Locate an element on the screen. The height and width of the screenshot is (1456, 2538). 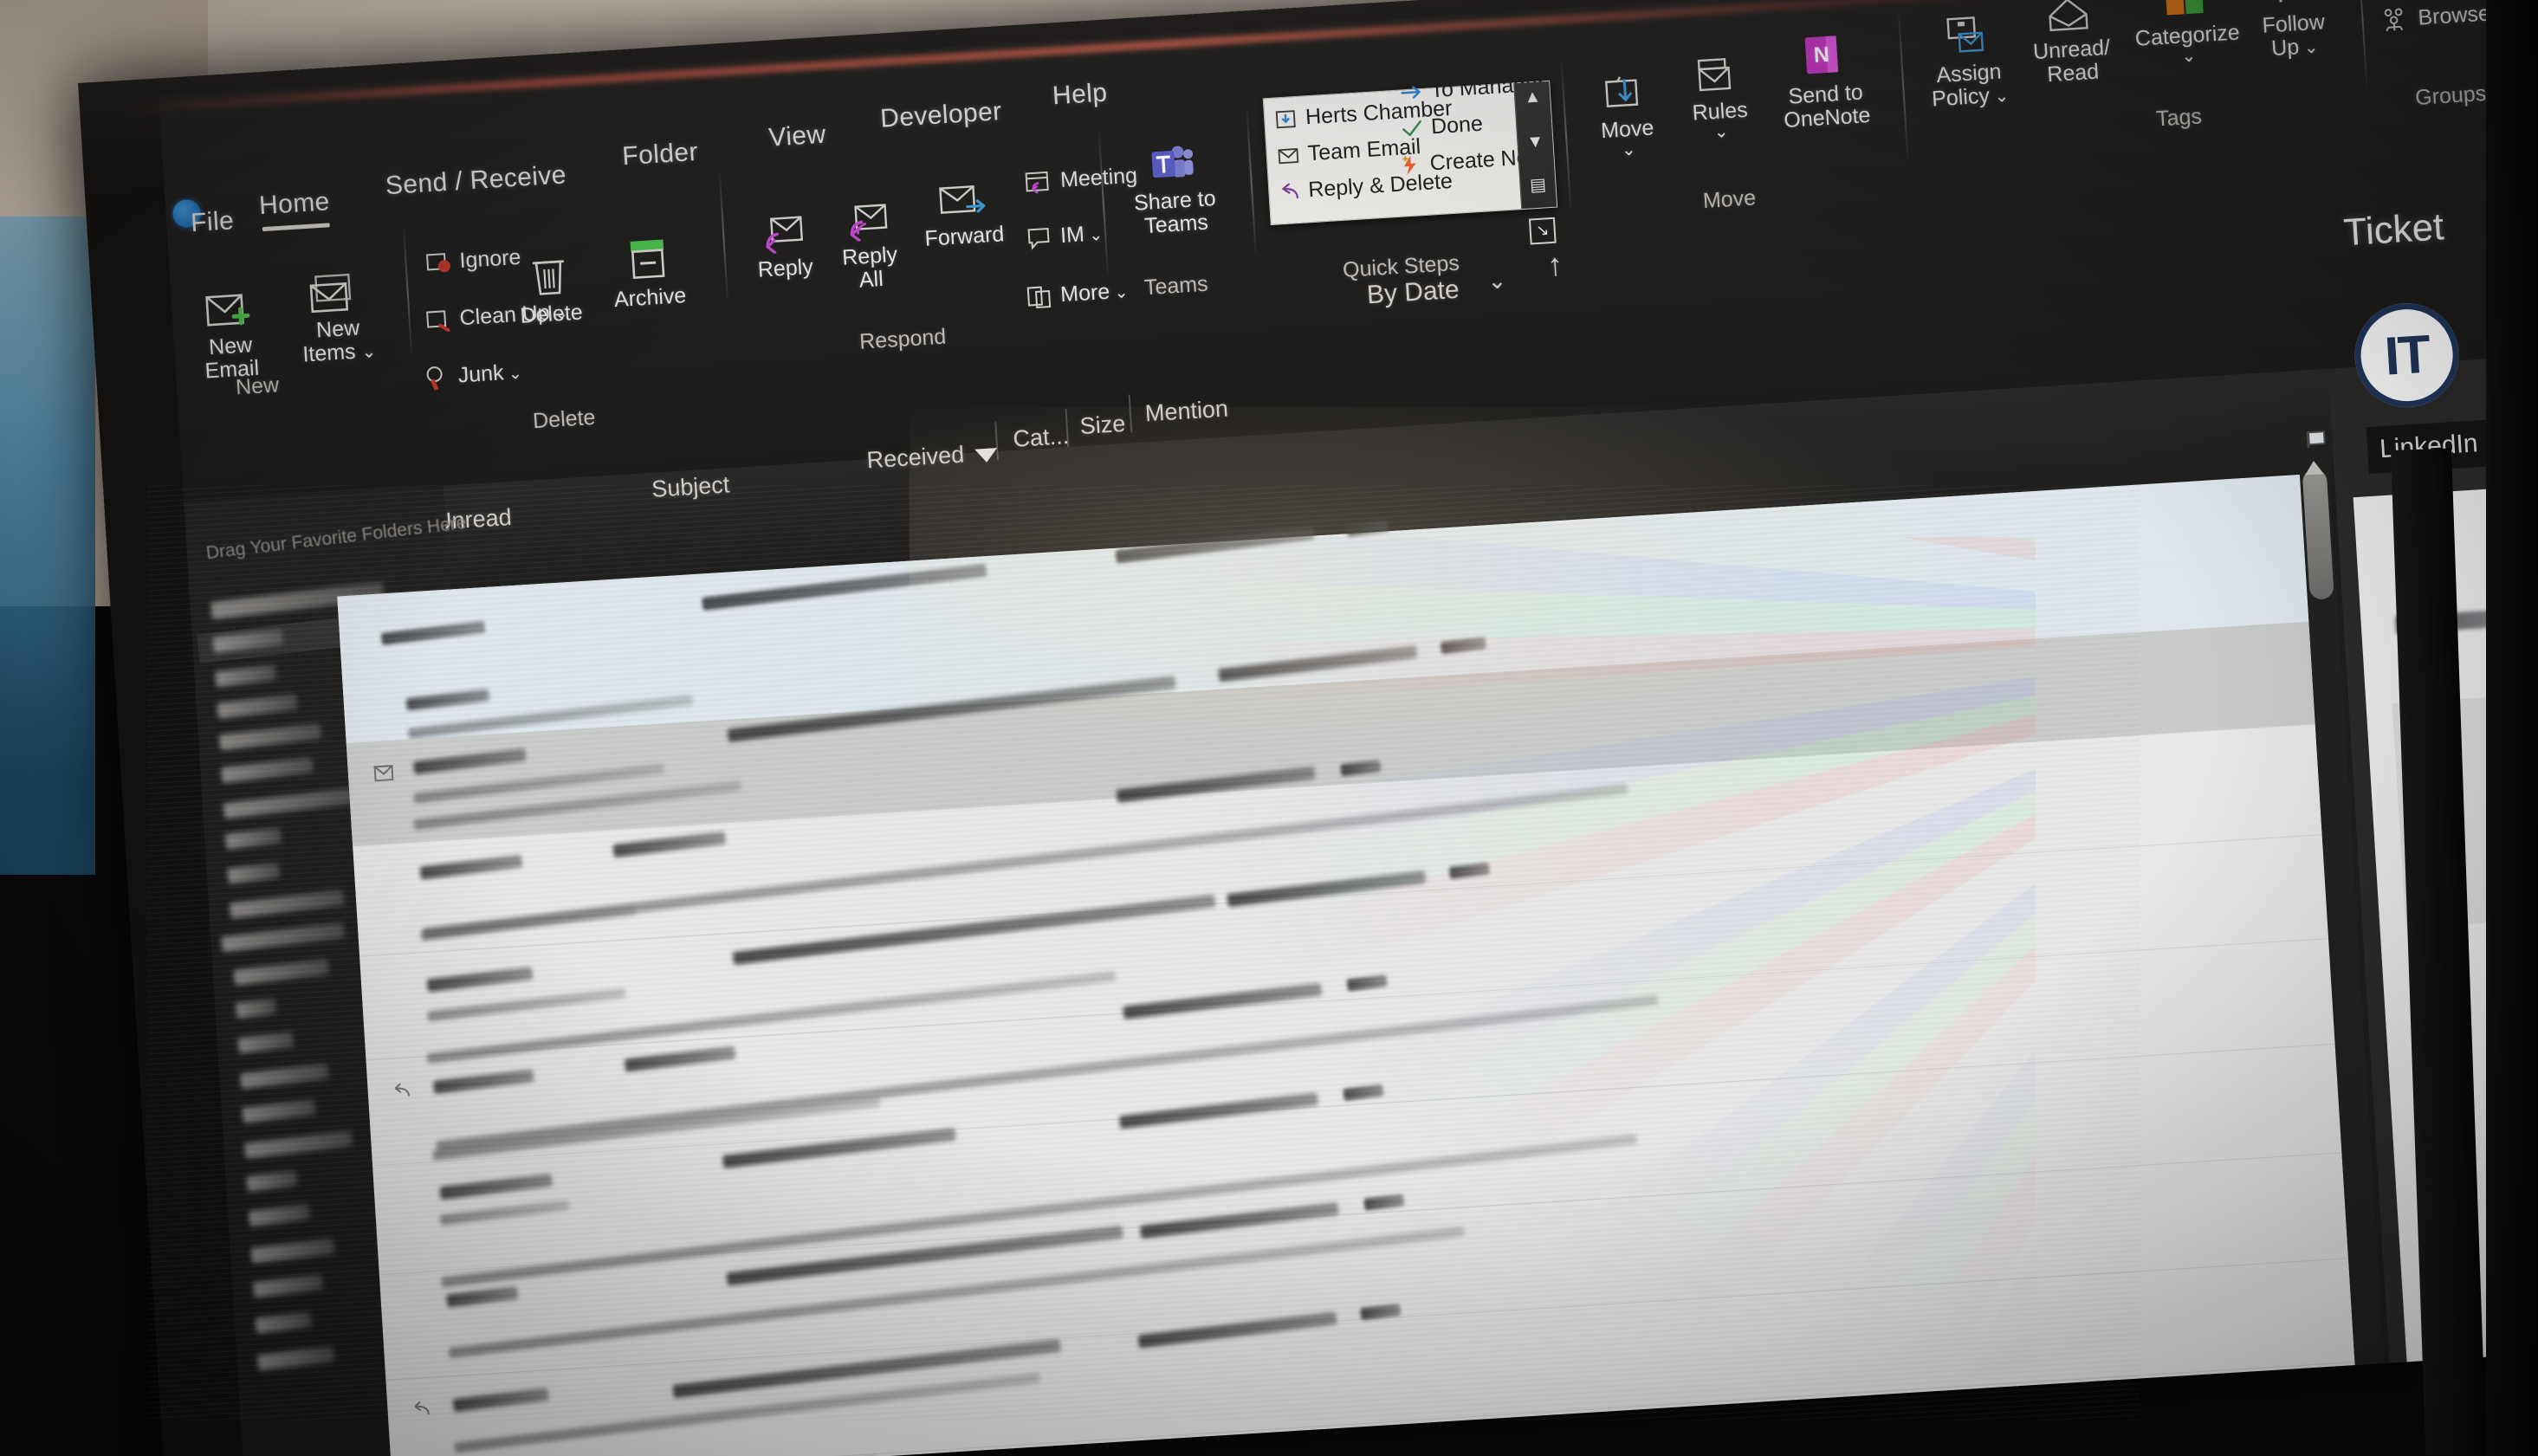
check-icon is located at coordinates (1412, 128).